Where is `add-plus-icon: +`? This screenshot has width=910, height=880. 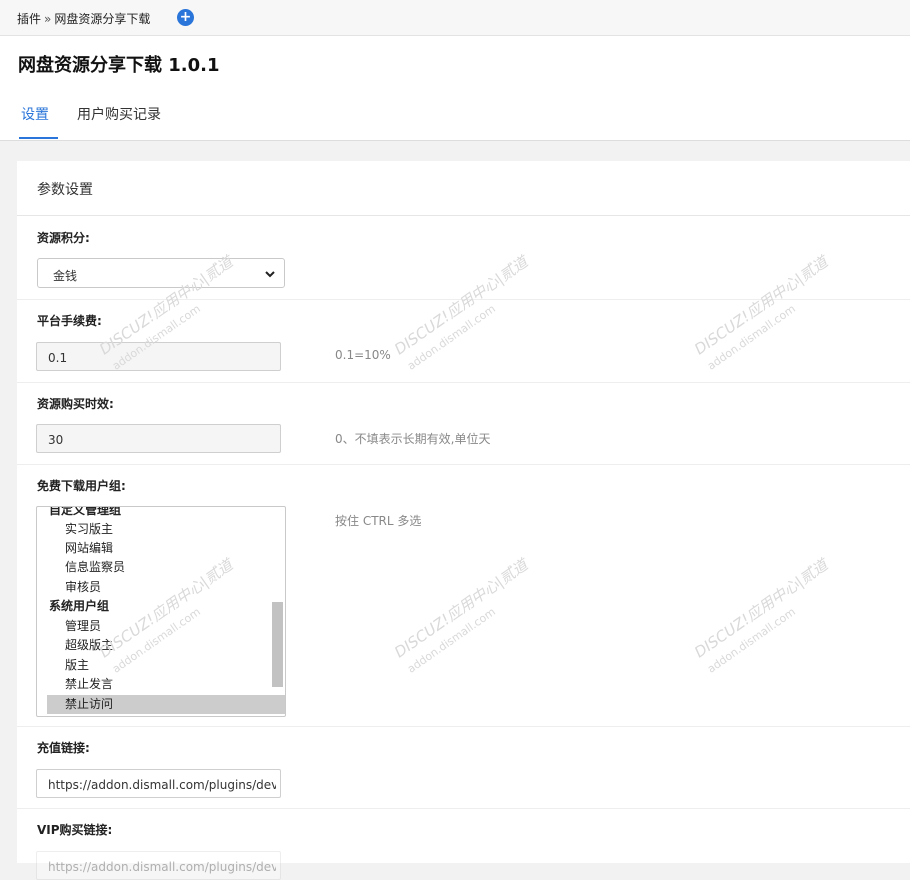
add-plus-icon: + is located at coordinates (185, 17).